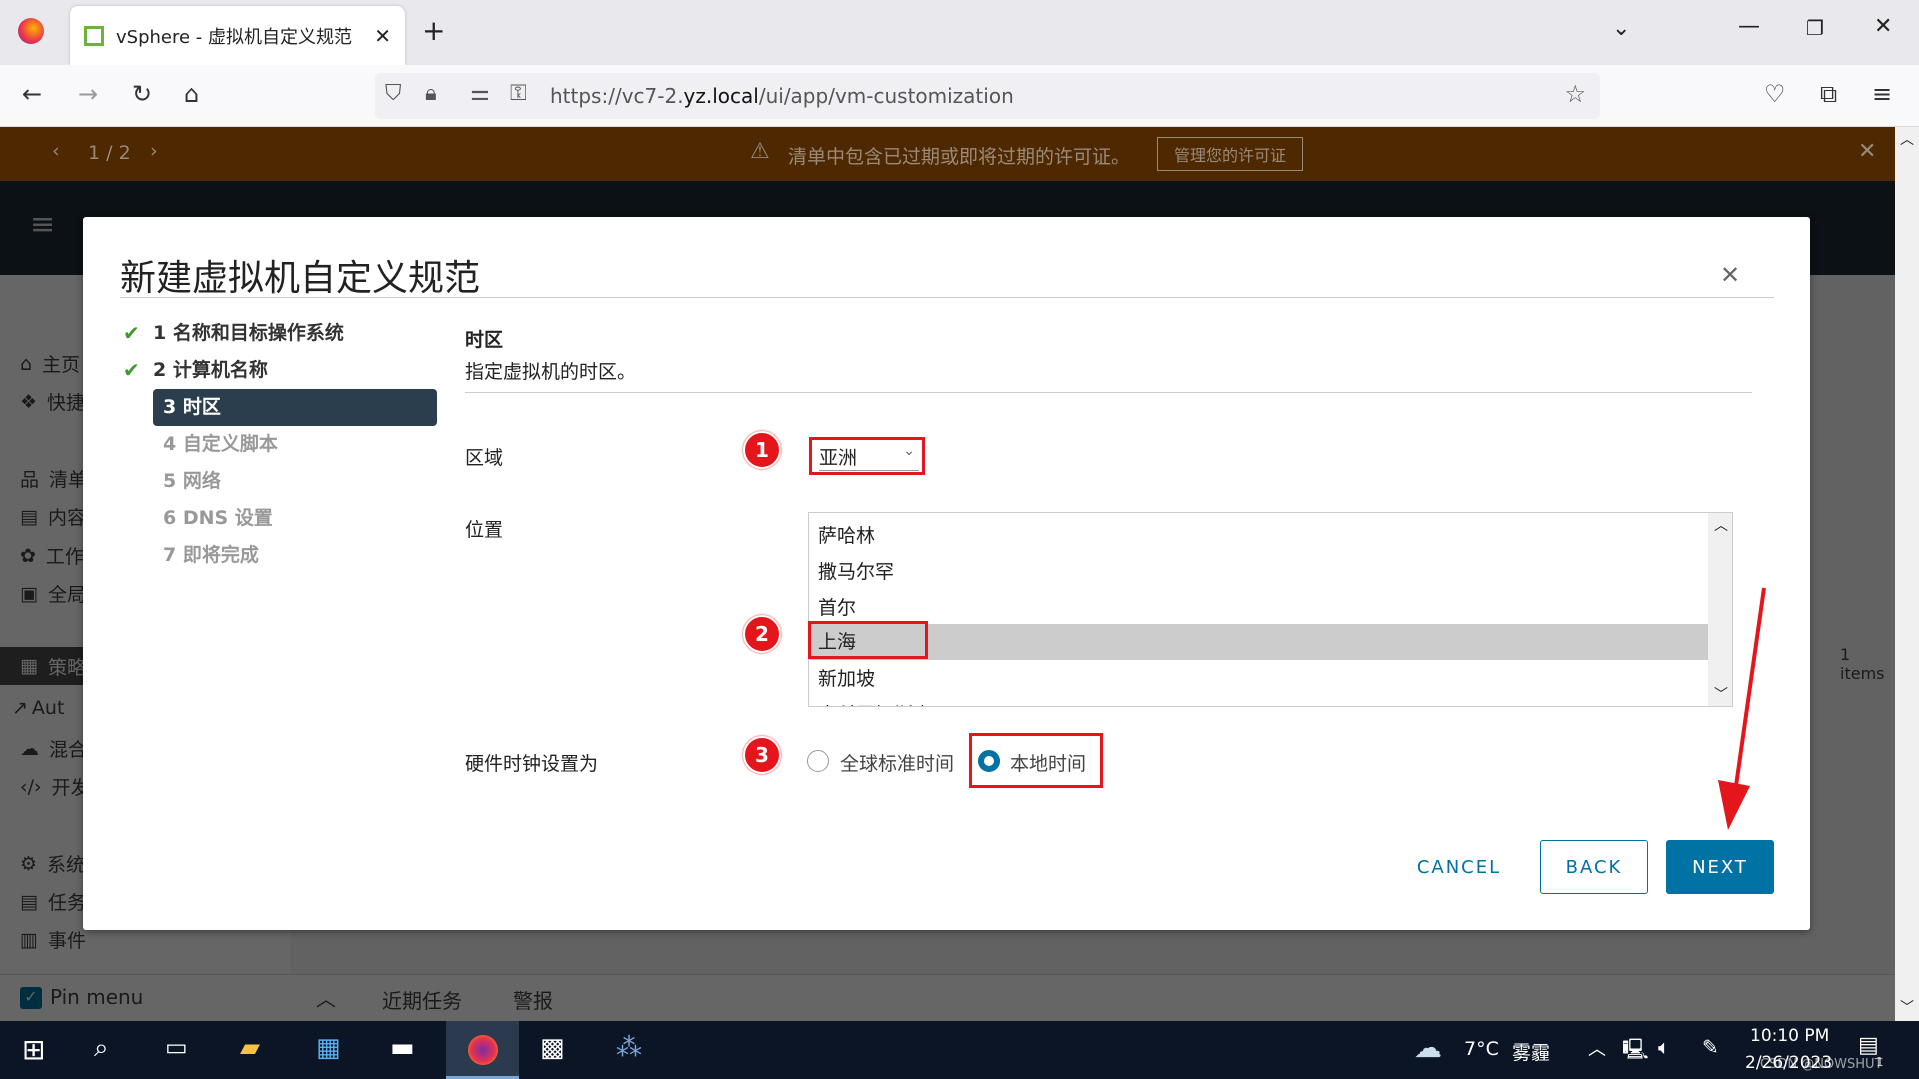  What do you see at coordinates (38, 708) in the screenshot?
I see `sidebar-item-auto: ↗ Aut` at bounding box center [38, 708].